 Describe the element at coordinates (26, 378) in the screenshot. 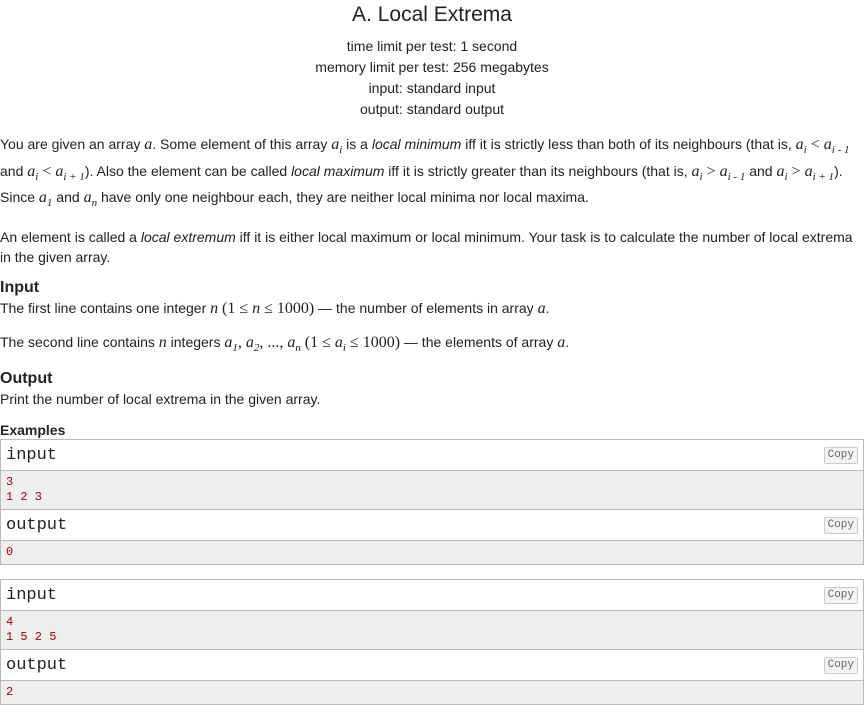

I see `output-section-title: Output` at that location.